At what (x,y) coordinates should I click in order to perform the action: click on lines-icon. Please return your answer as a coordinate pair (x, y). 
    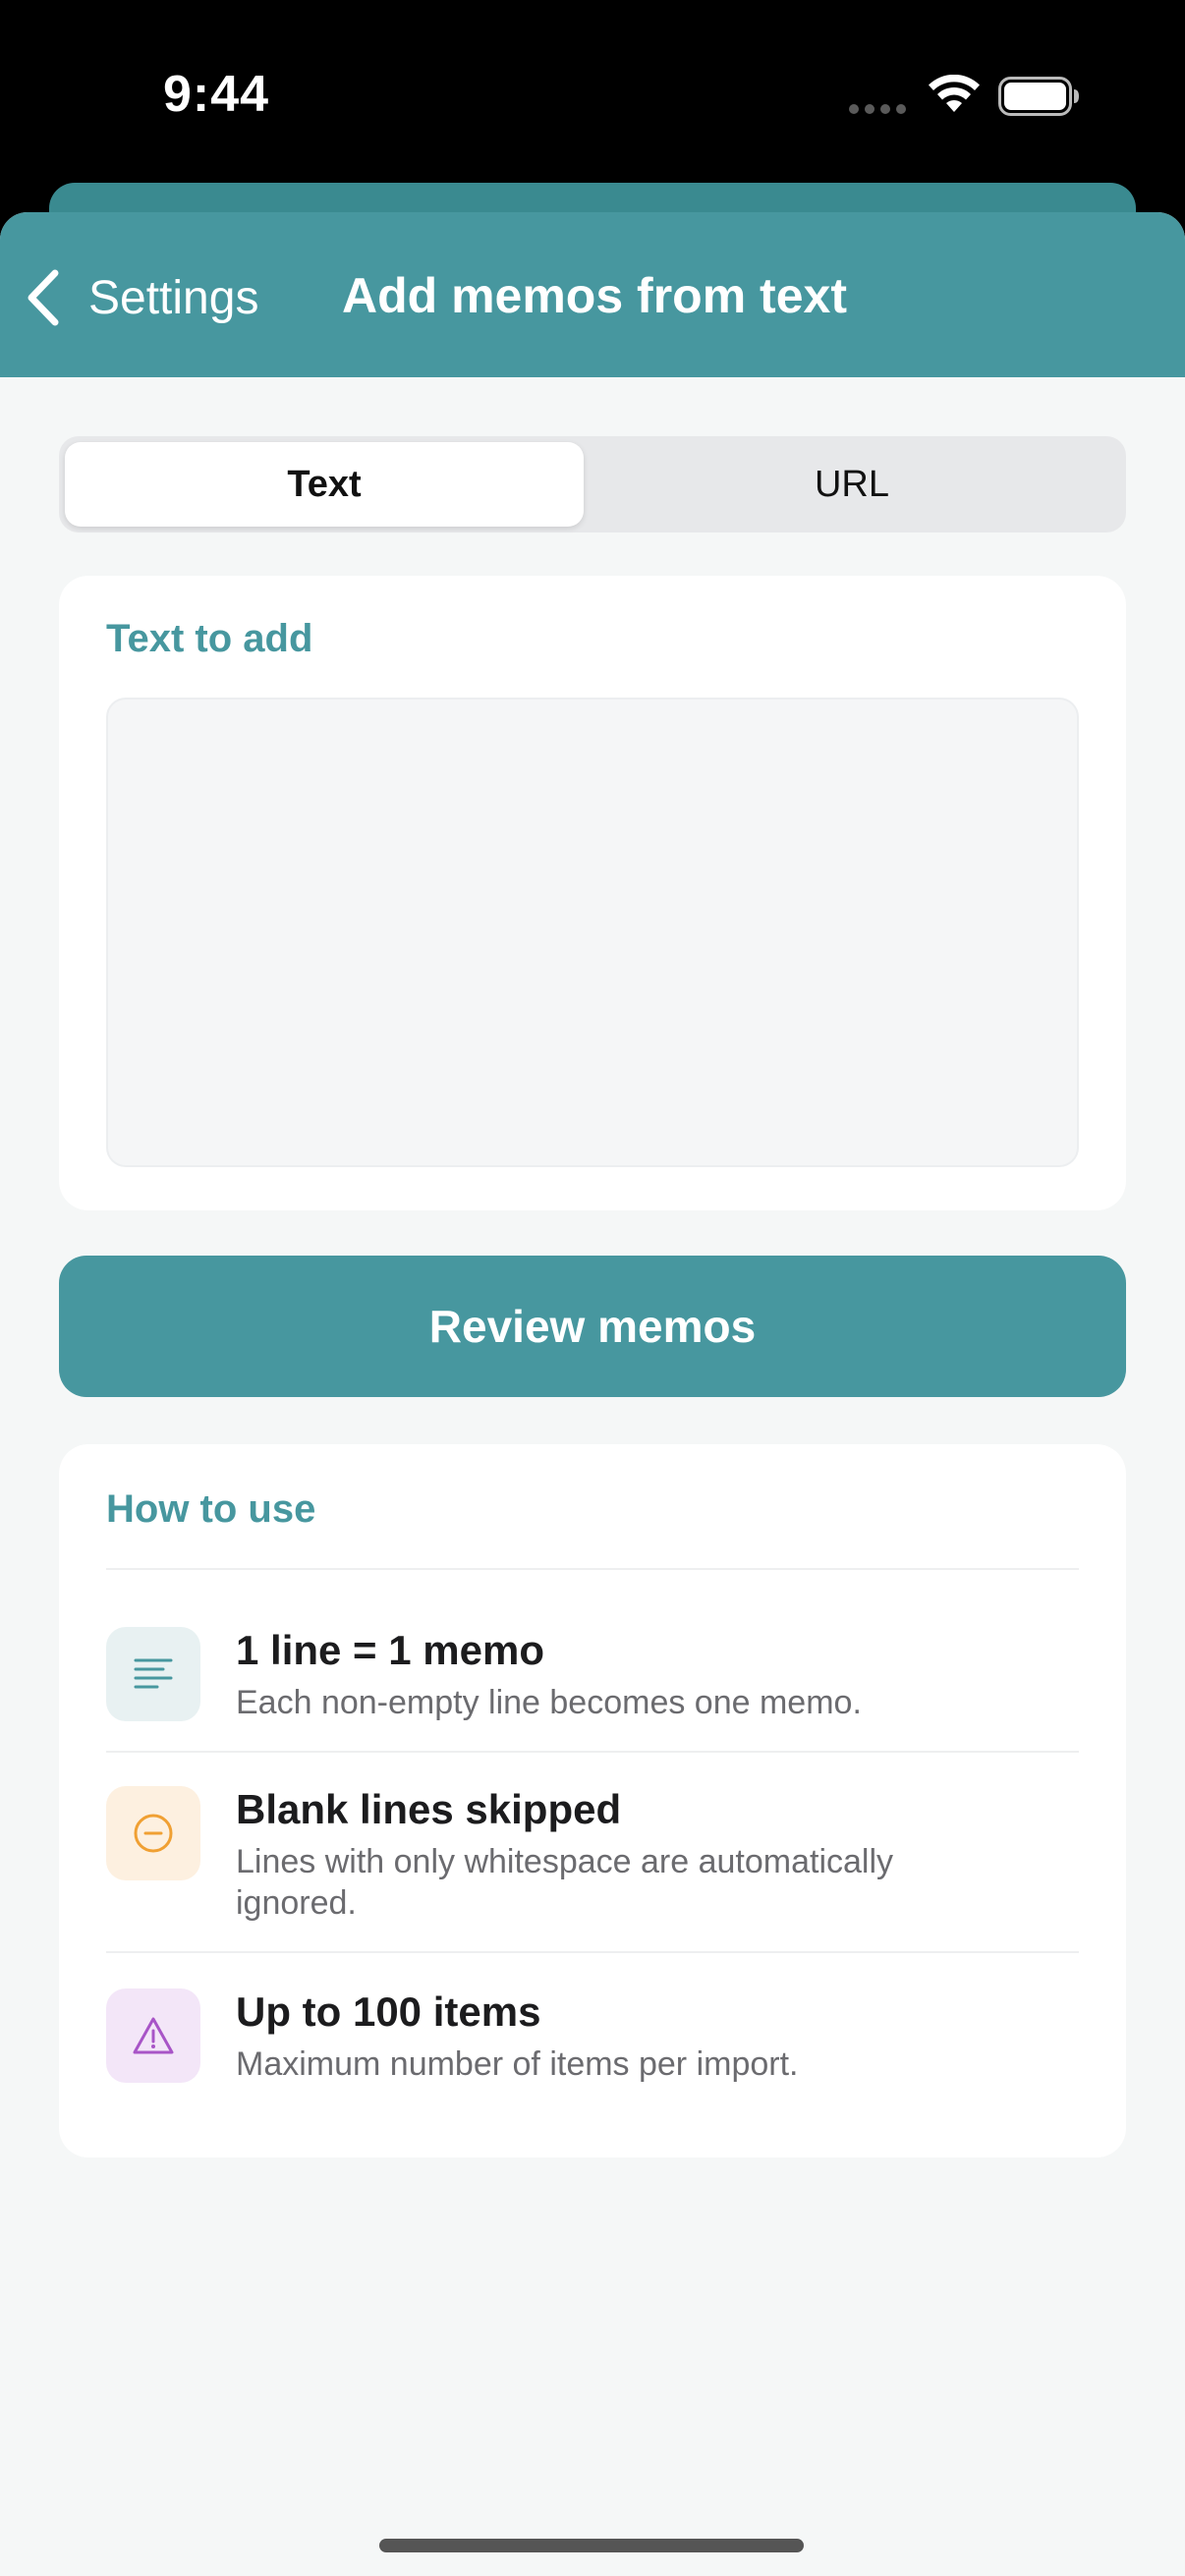
    Looking at the image, I should click on (153, 1674).